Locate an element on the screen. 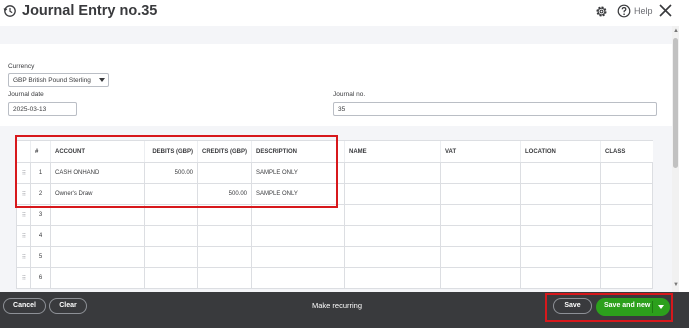 The image size is (689, 328). help-icon is located at coordinates (624, 11).